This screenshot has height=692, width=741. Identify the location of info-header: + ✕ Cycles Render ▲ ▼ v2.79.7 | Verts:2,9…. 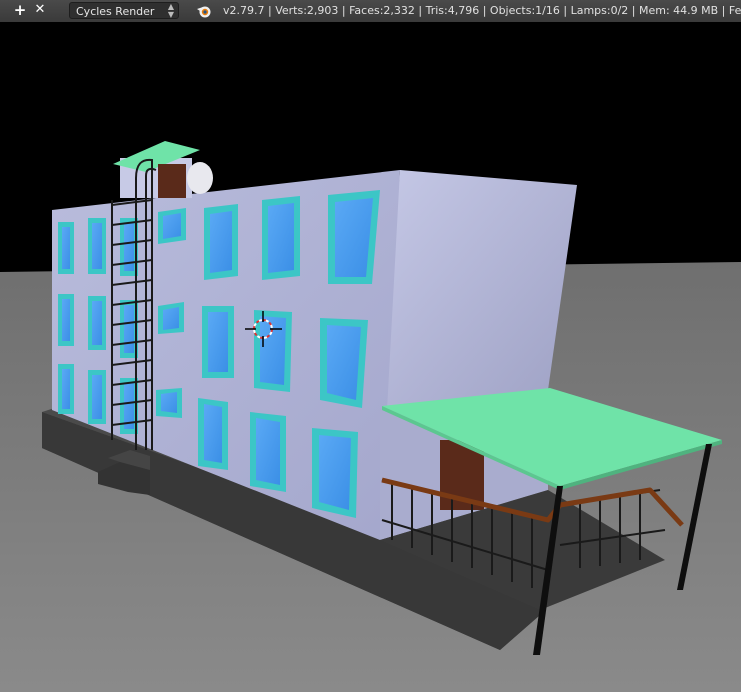
(370, 11).